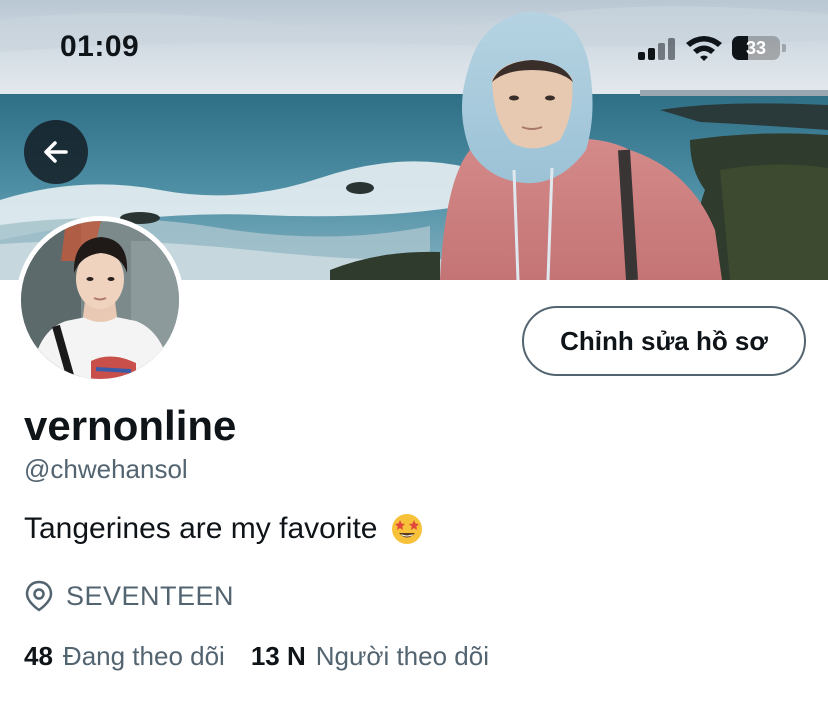 This screenshot has height=717, width=828. I want to click on profile-bio: Tangerines are my favorite, so click(224, 529).